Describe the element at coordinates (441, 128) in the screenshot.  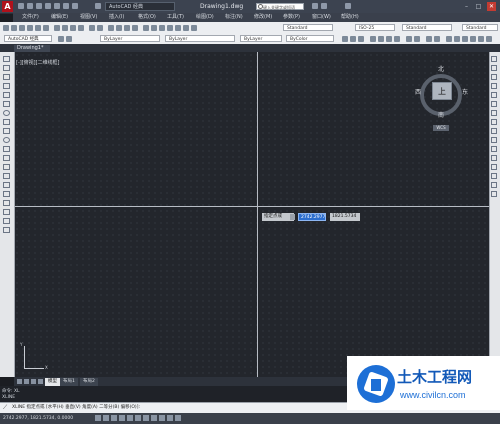
I see `wcs-menu: WCS` at that location.